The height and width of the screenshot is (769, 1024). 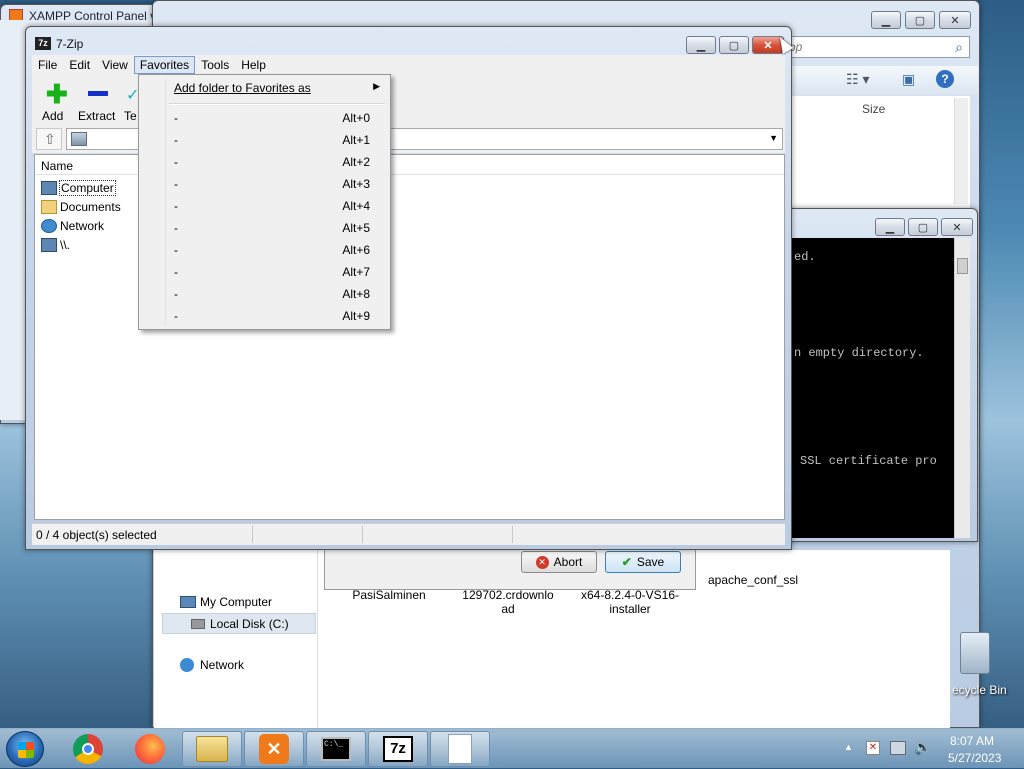 I want to click on explorer-minimize-button: ▁, so click(x=886, y=20).